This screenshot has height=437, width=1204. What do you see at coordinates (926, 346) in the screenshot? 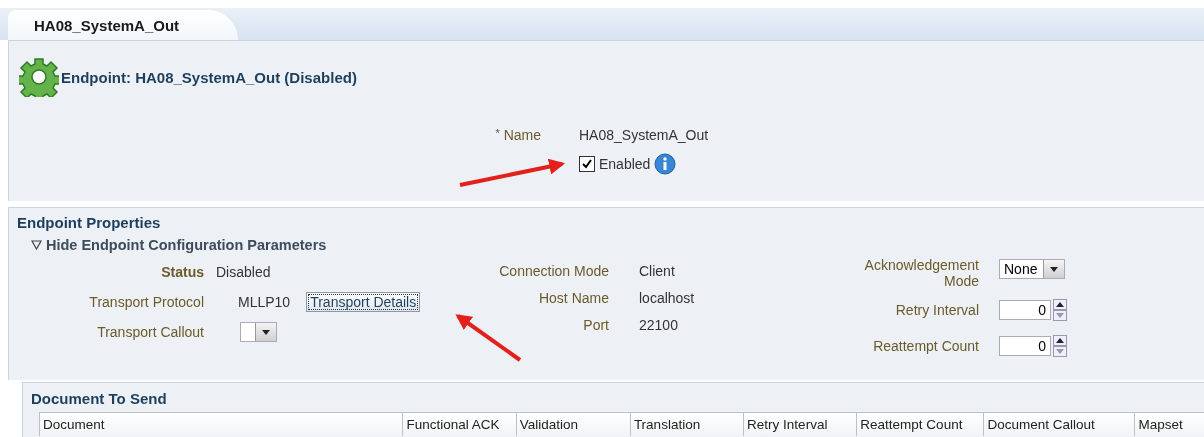
I see `field-label: Reattempt Count` at bounding box center [926, 346].